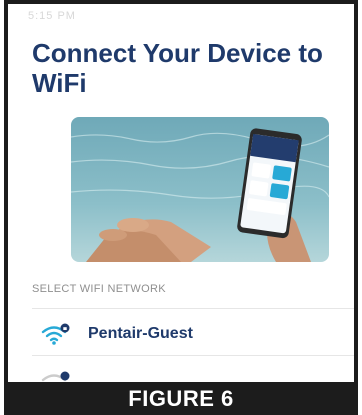  Describe the element at coordinates (193, 369) in the screenshot. I see `network-row` at that location.